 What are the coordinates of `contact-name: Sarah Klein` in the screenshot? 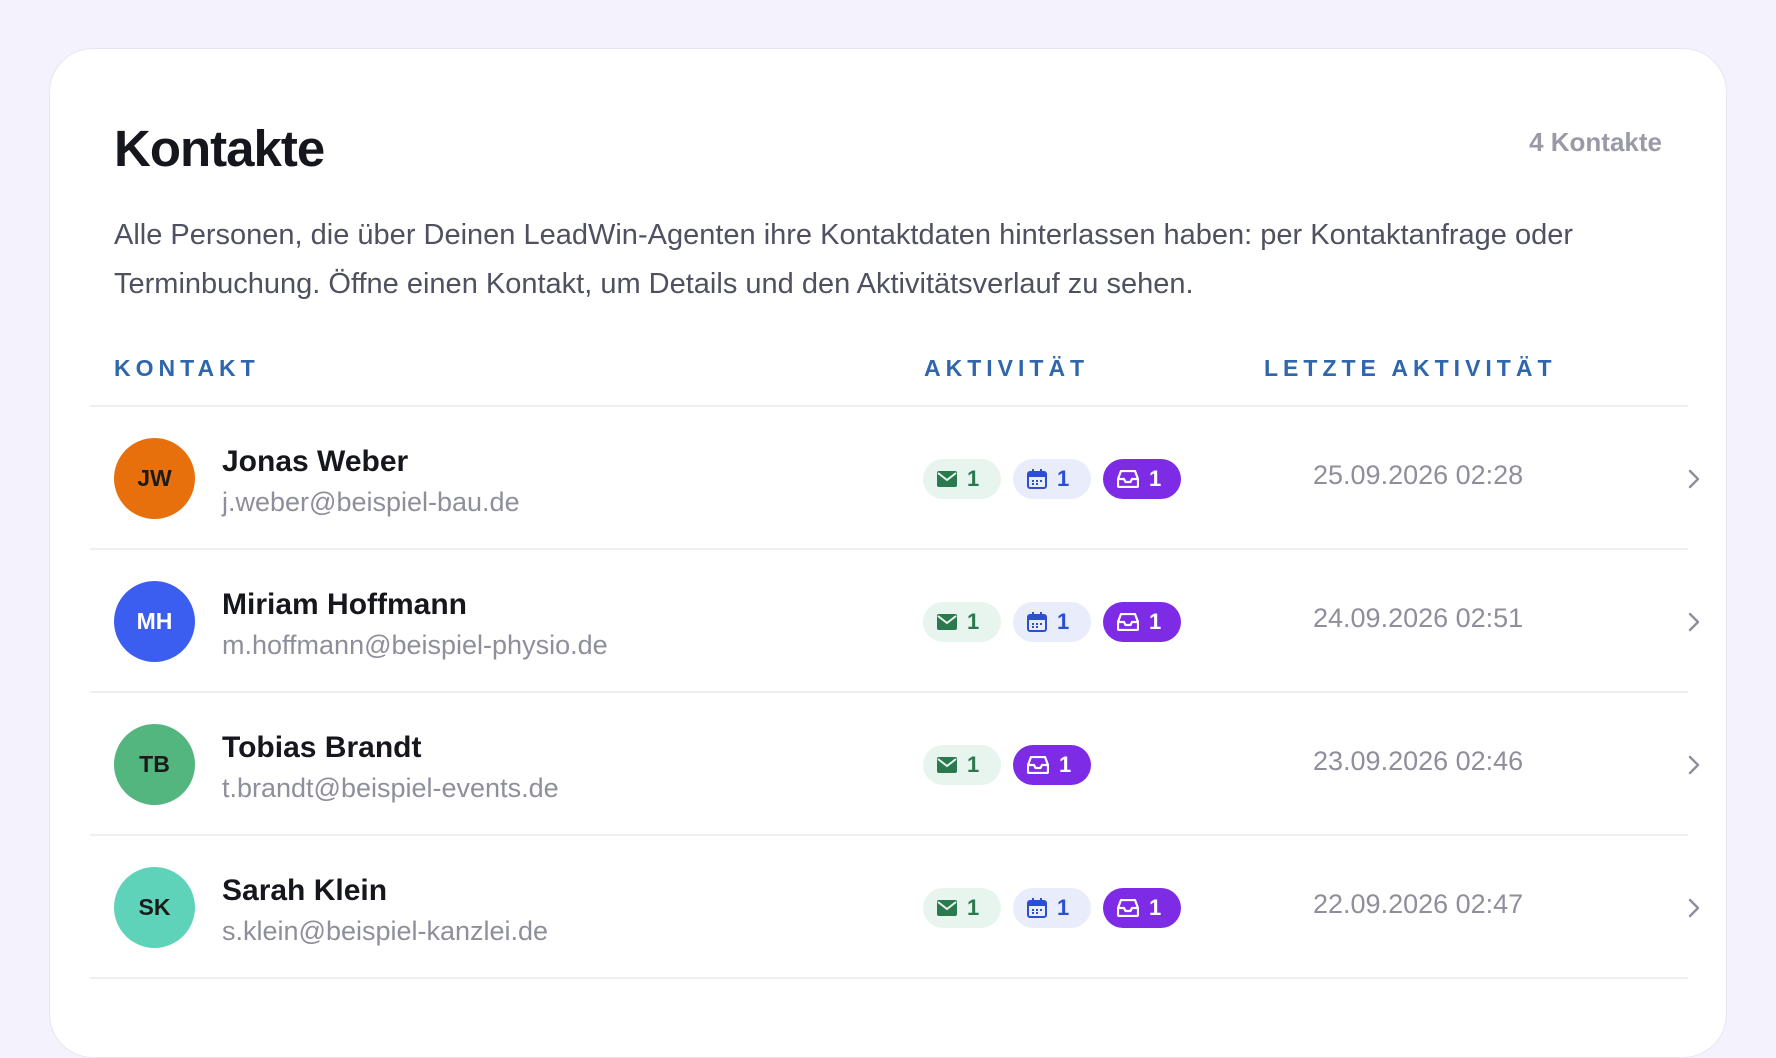 It's located at (305, 890).